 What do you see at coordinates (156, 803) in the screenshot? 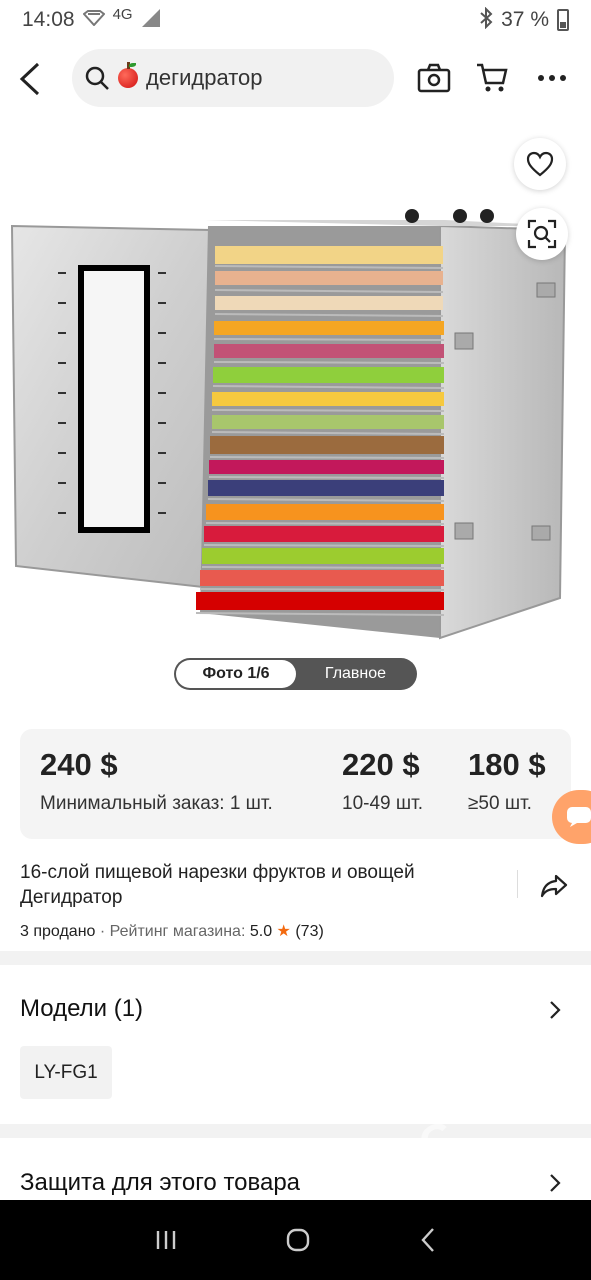
I see `price-label: Минимальный заказ: 1 шт.` at bounding box center [156, 803].